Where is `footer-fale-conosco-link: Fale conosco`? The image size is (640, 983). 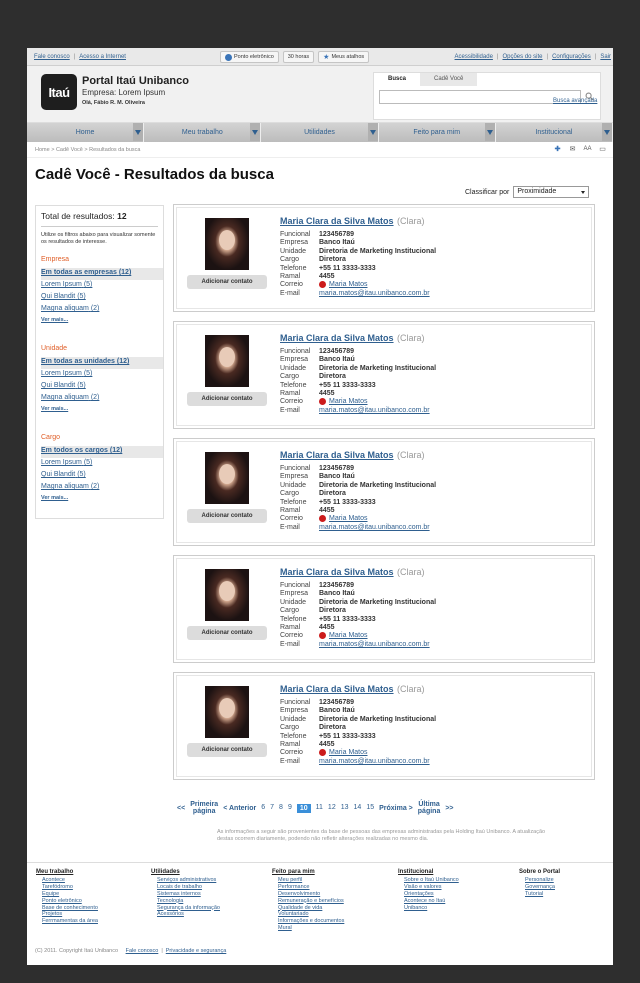 footer-fale-conosco-link: Fale conosco is located at coordinates (142, 951).